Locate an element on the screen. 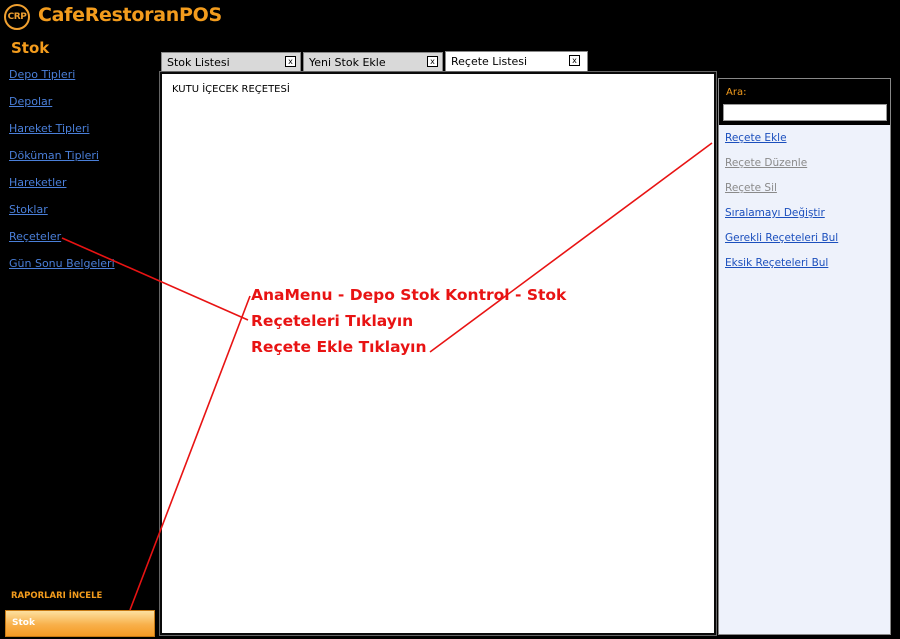 The image size is (900, 639). sidebar-item-depolar: Depolar is located at coordinates (30, 101).